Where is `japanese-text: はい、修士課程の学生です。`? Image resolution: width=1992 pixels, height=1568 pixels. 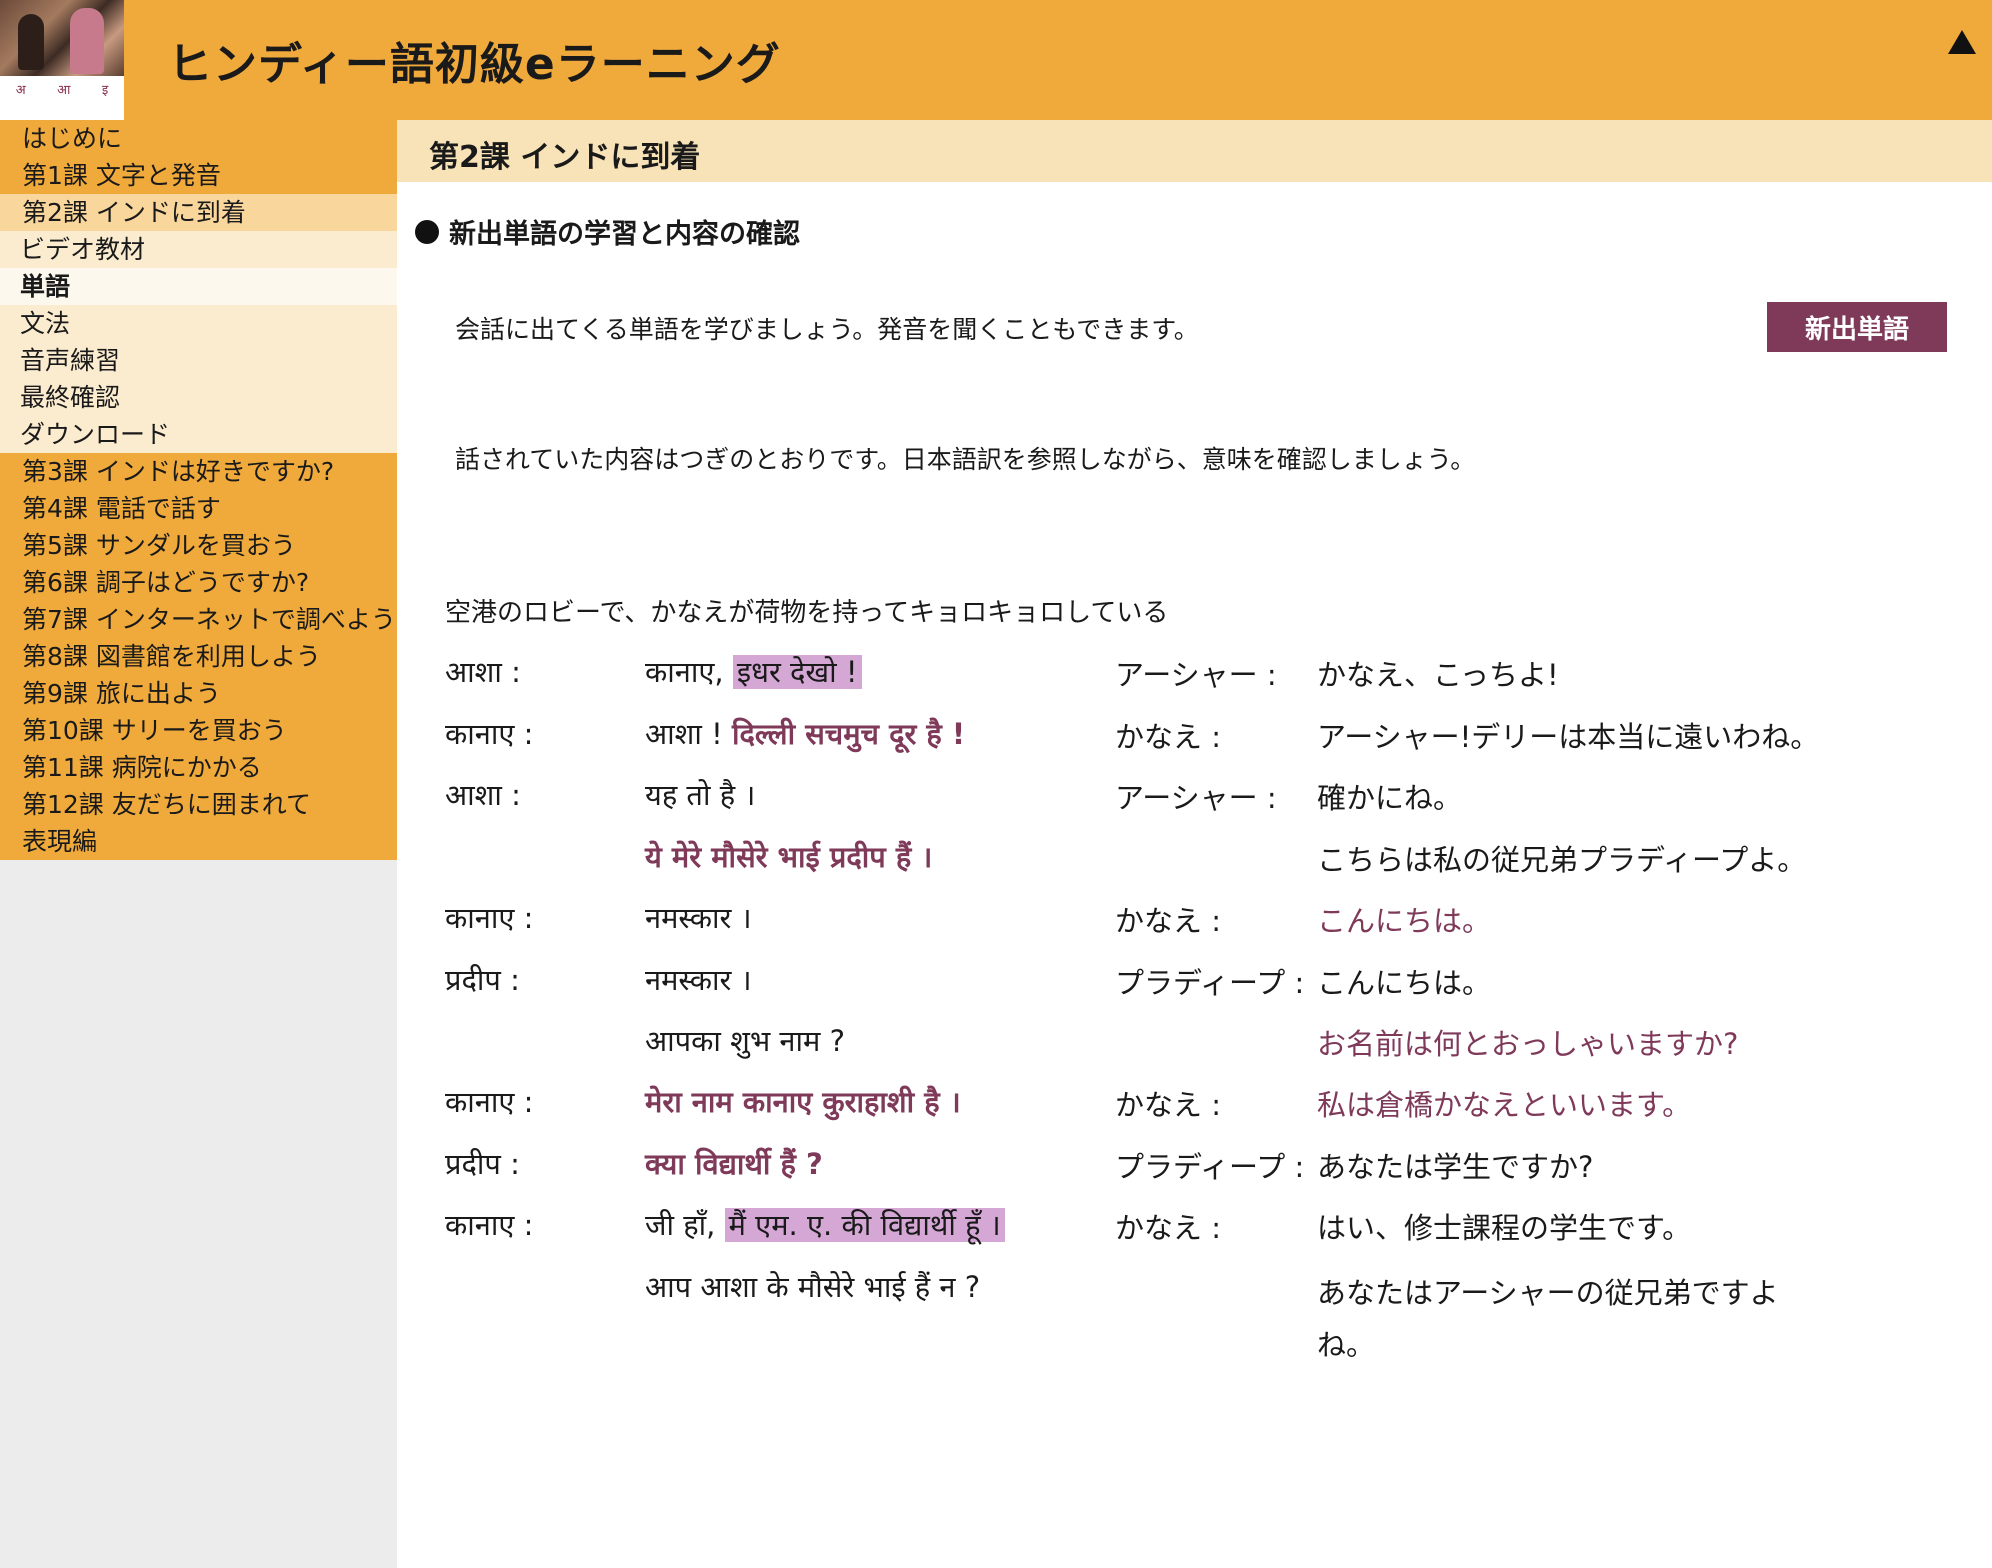
japanese-text: はい、修士課程の学生です。 is located at coordinates (1504, 1228).